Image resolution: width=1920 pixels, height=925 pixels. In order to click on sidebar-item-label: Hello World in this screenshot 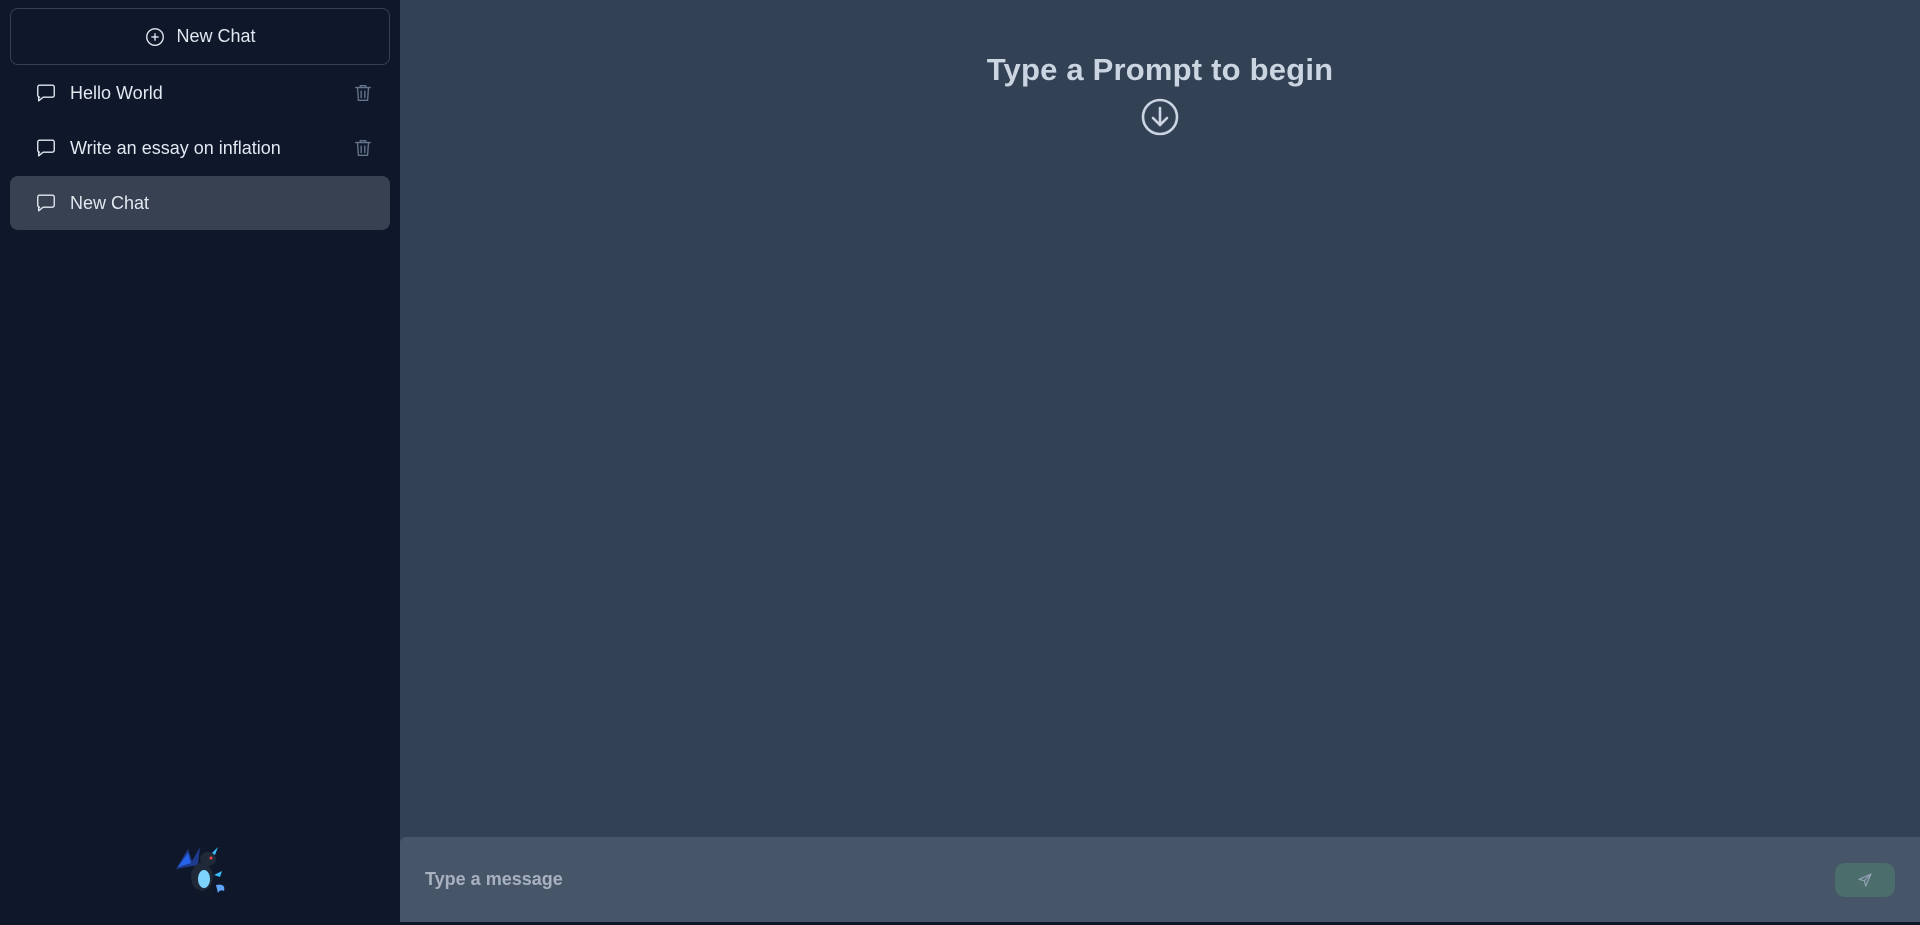, I will do `click(116, 92)`.